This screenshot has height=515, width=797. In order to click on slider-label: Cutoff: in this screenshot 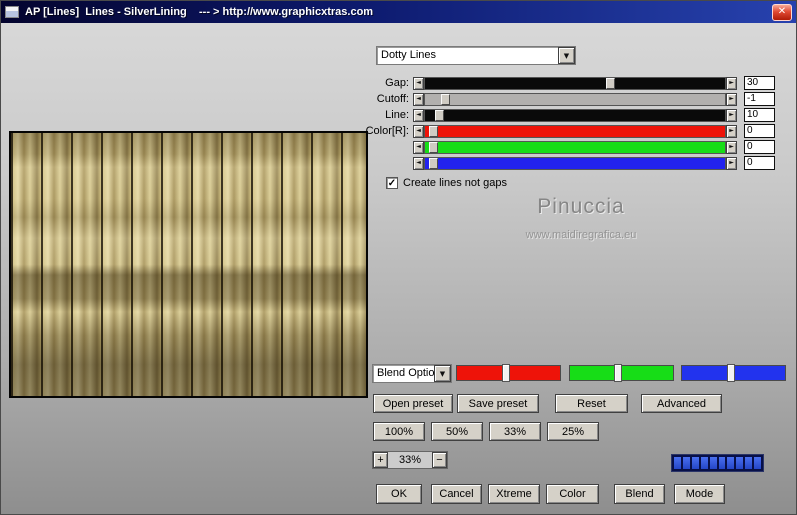, I will do `click(392, 99)`.